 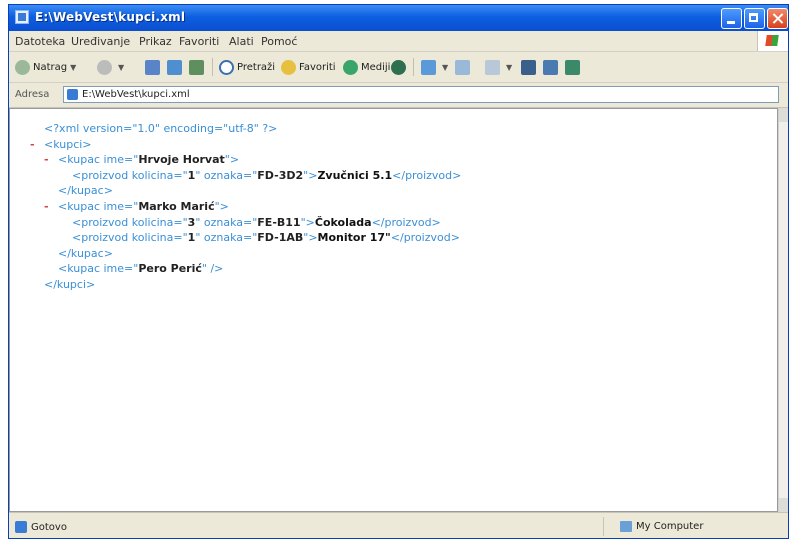 I want to click on address-label: Adresa, so click(x=32, y=94).